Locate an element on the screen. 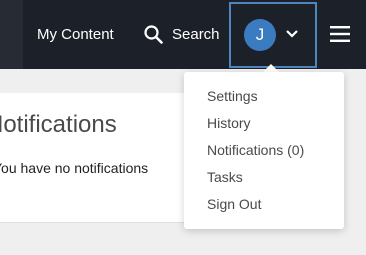 The width and height of the screenshot is (366, 255). search-icon is located at coordinates (153, 34).